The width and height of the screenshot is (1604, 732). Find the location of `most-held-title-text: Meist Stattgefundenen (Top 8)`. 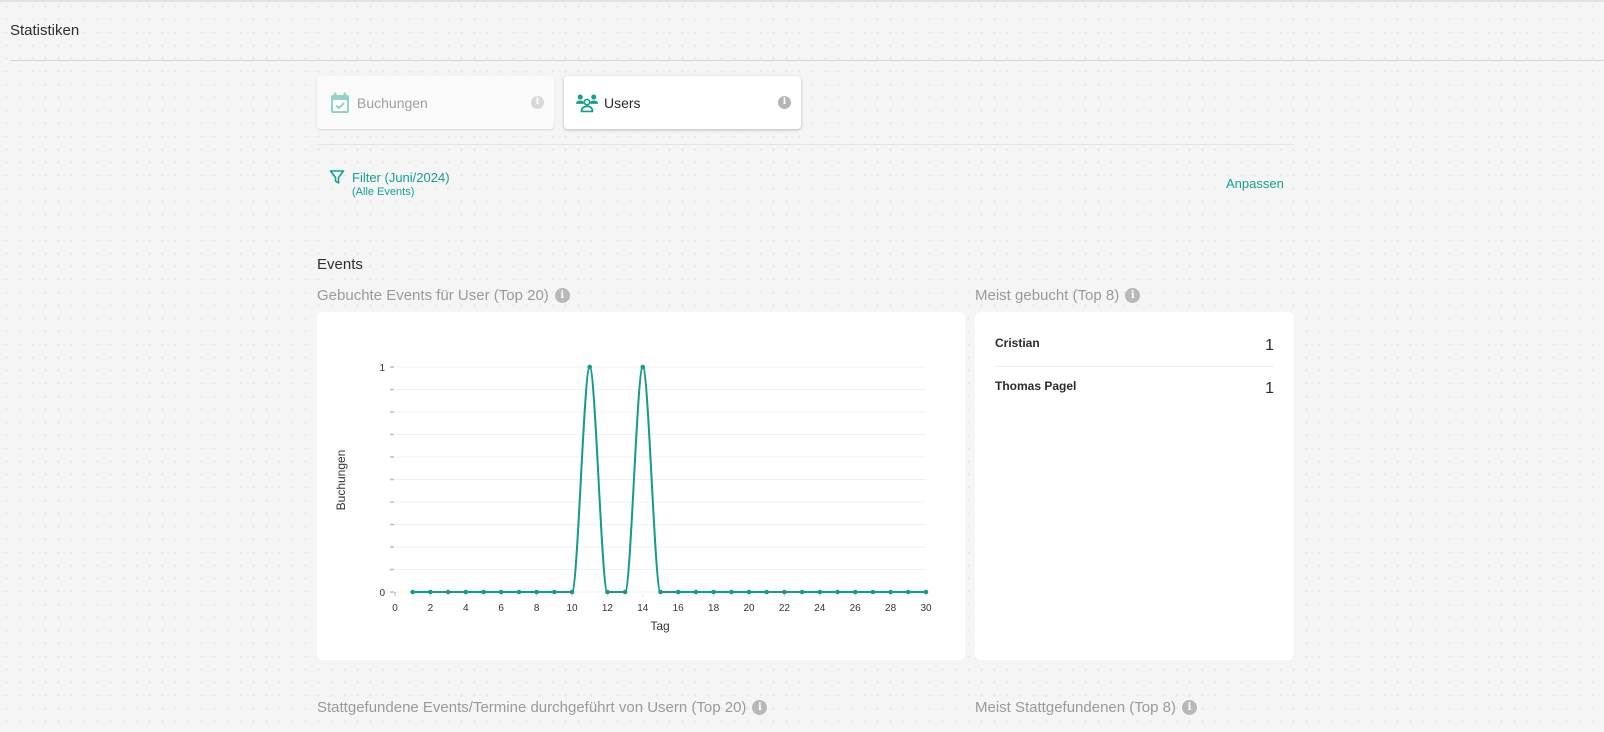

most-held-title-text: Meist Stattgefundenen (Top 8) is located at coordinates (1075, 707).